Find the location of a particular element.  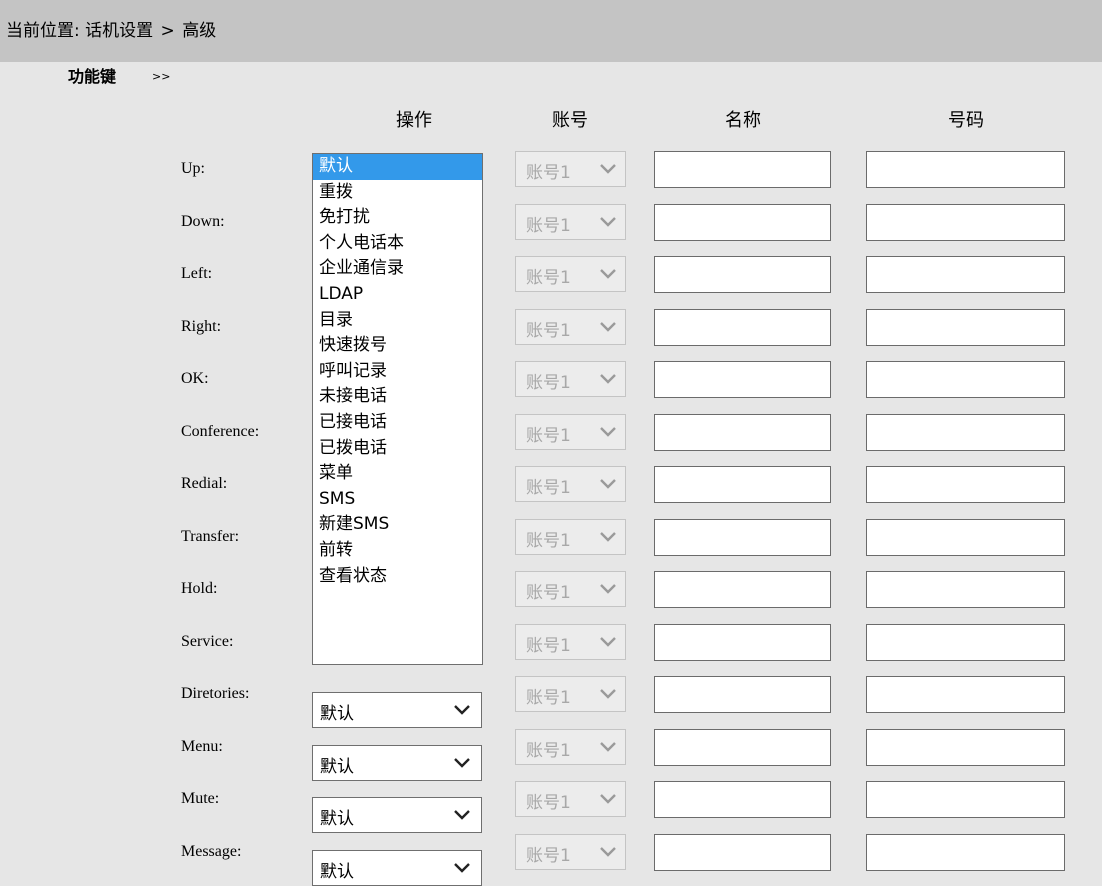

row-label: Menu: is located at coordinates (202, 746).